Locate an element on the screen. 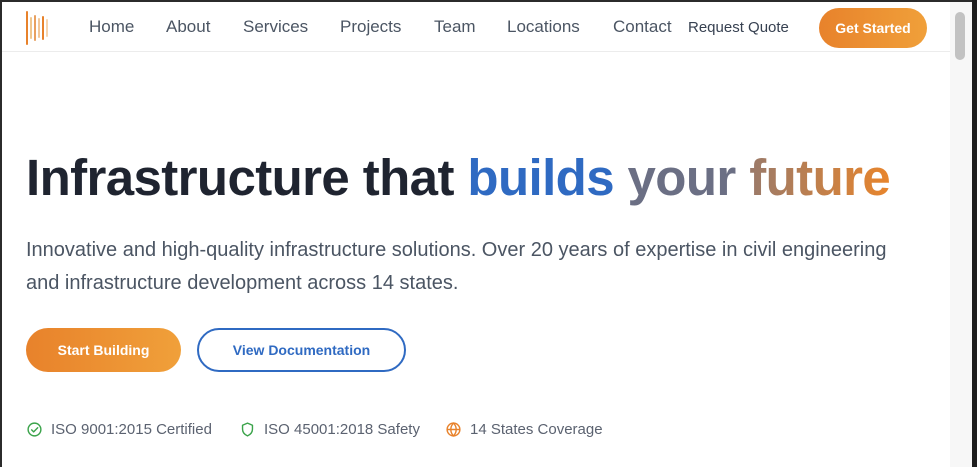  get-started-button: Get Started is located at coordinates (873, 28).